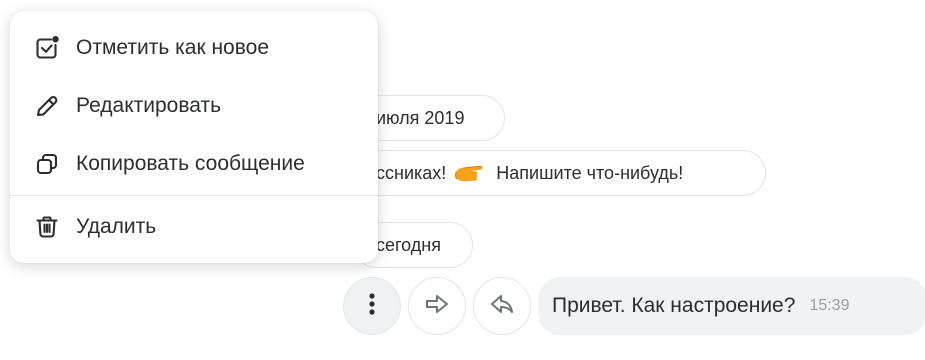 This screenshot has height=360, width=925. What do you see at coordinates (408, 244) in the screenshot?
I see `today-separator-label: сегодня` at bounding box center [408, 244].